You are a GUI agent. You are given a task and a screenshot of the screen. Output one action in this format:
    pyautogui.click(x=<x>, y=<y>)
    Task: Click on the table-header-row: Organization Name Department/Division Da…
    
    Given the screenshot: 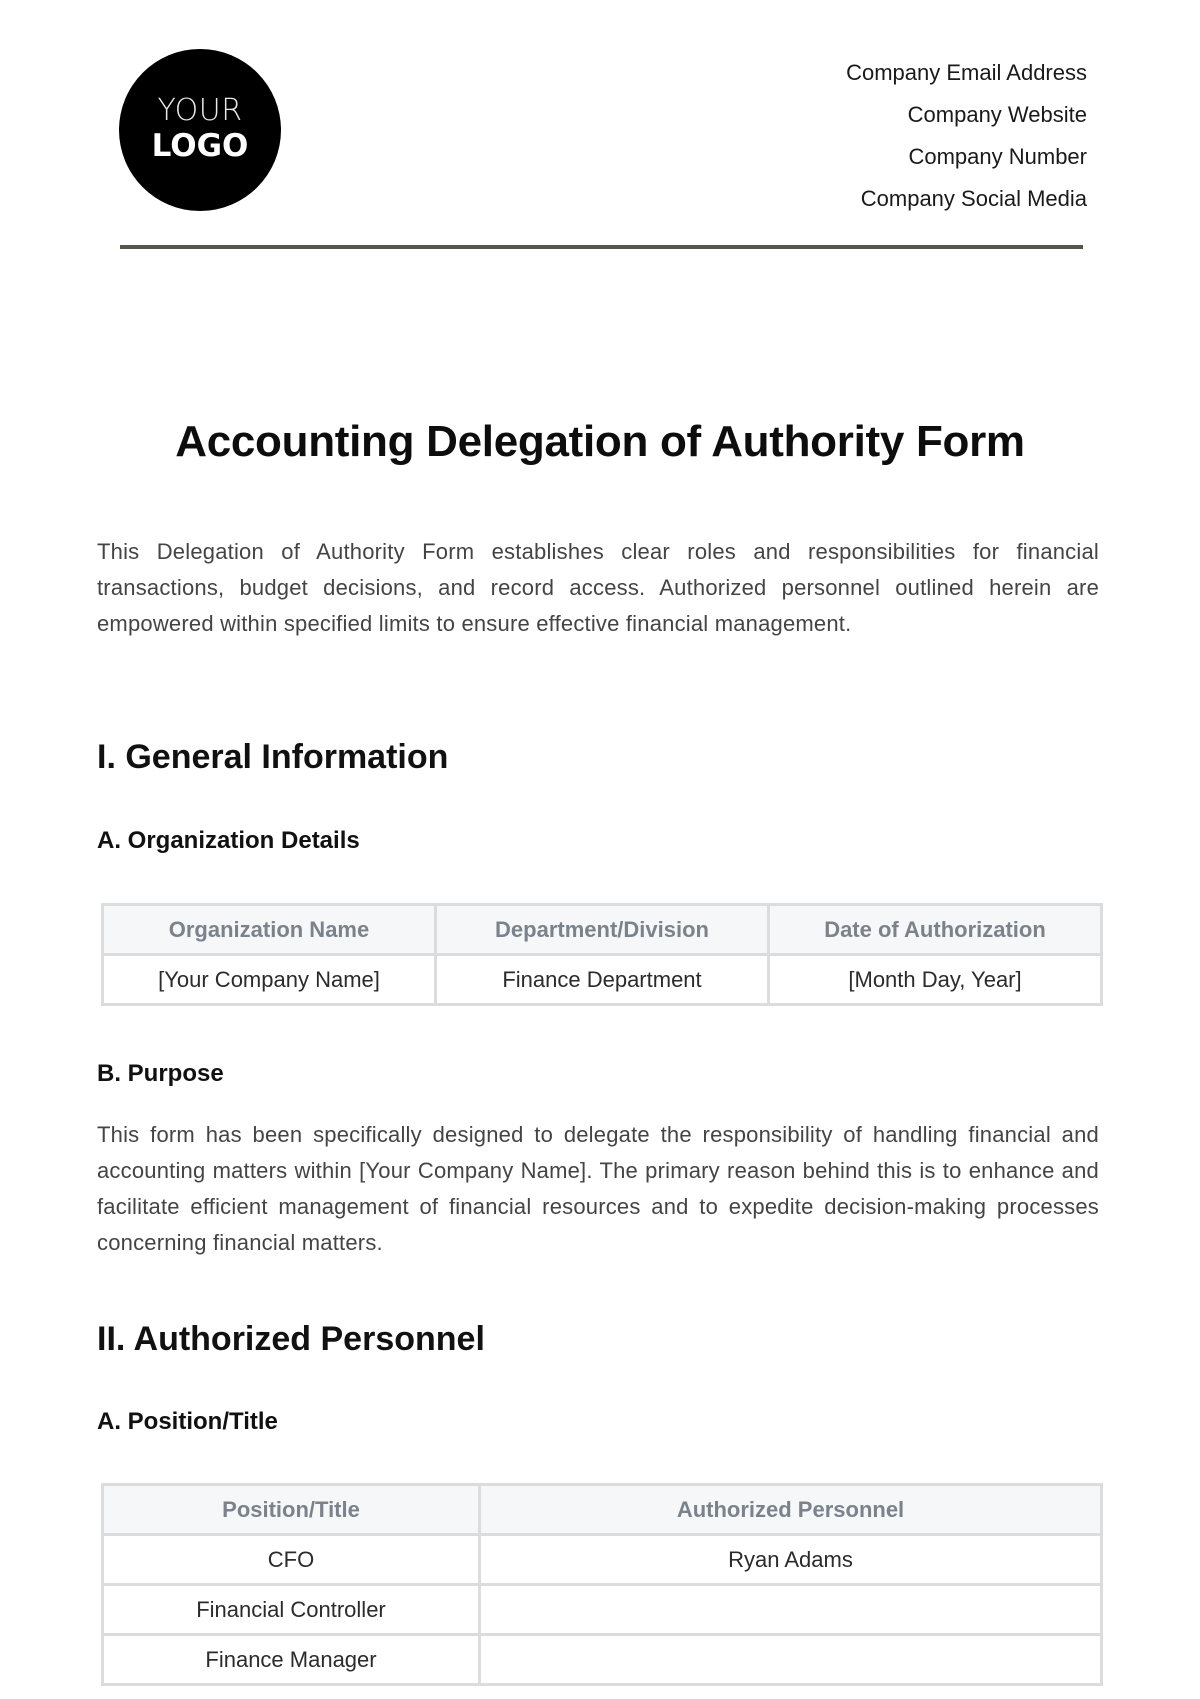 What is the action you would take?
    pyautogui.click(x=602, y=929)
    